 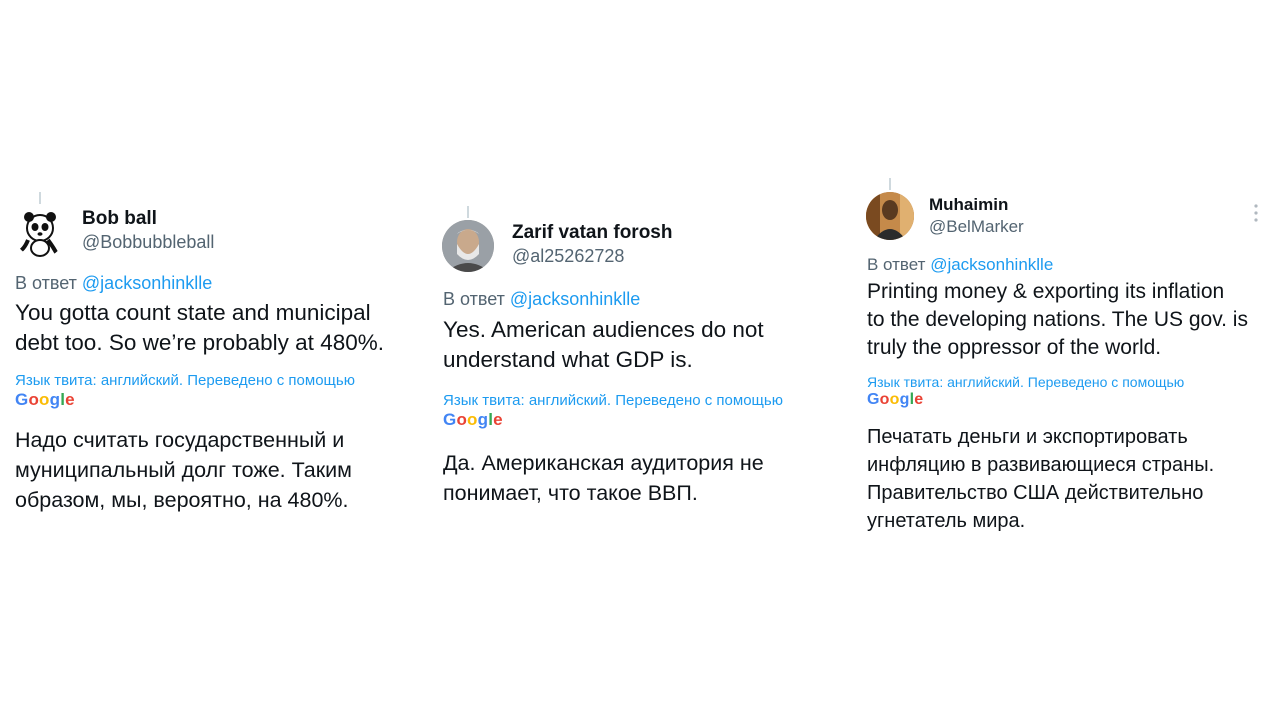 What do you see at coordinates (568, 256) in the screenshot?
I see `author-handle: @al25262728` at bounding box center [568, 256].